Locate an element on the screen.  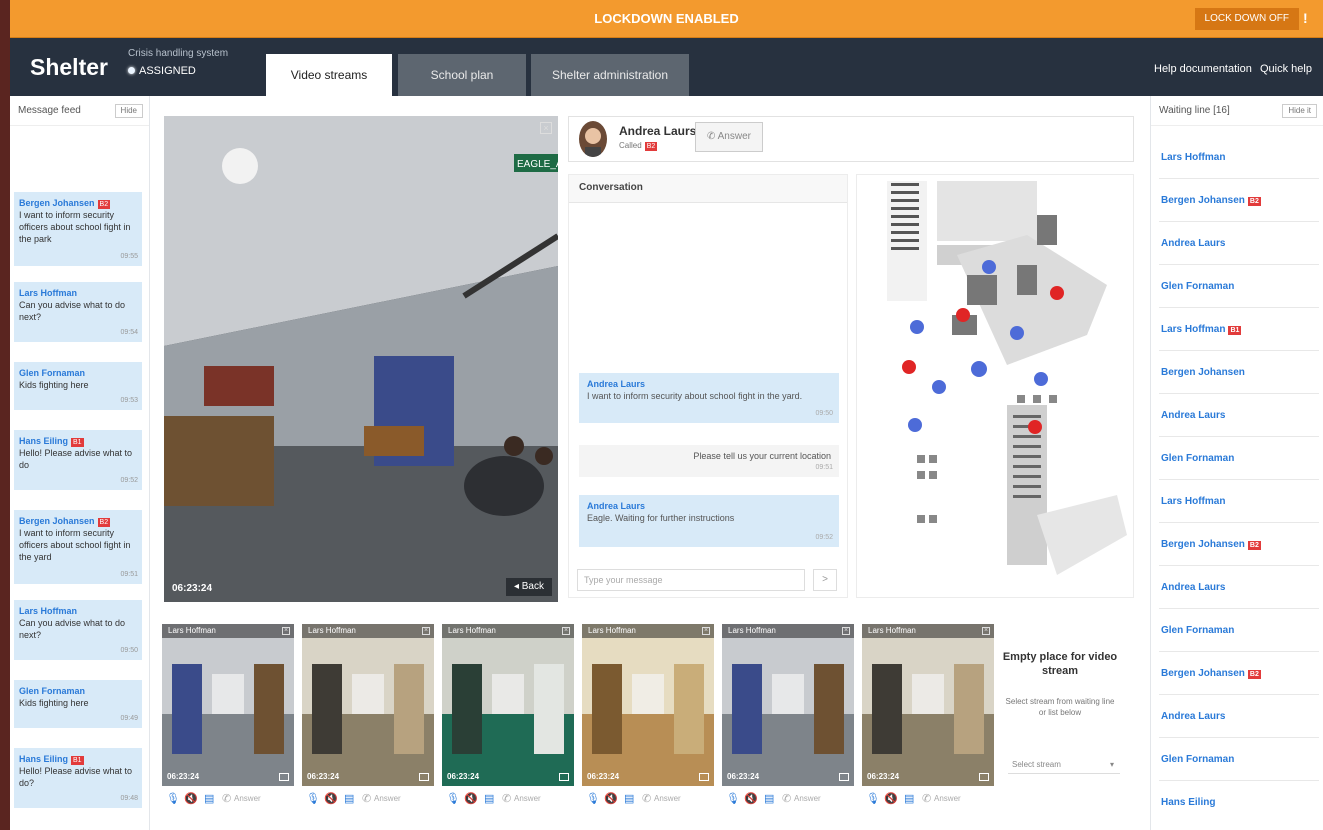
feed-message: Glen Fornaman Kids fighting here 09:53 is located at coordinates (78, 386).